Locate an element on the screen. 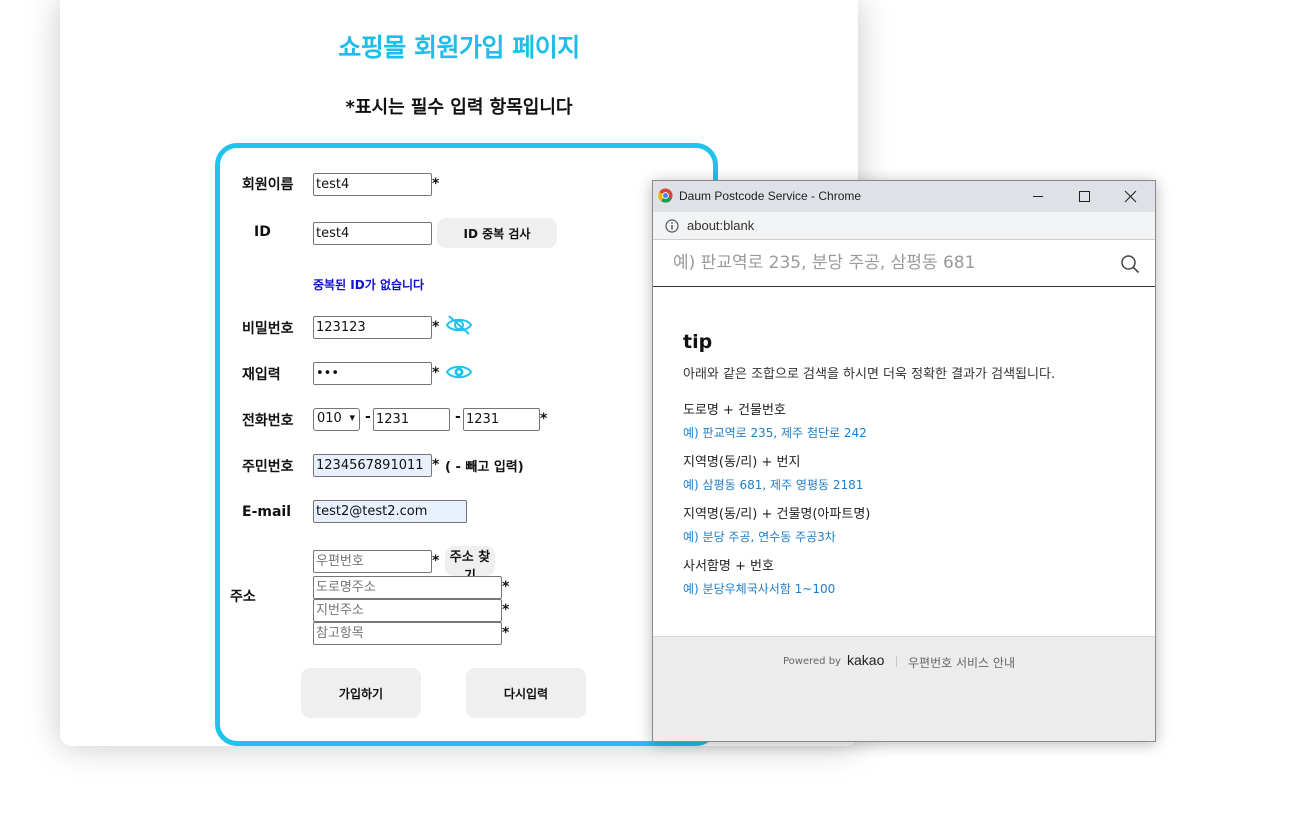 The image size is (1315, 819). email-input is located at coordinates (390, 511).